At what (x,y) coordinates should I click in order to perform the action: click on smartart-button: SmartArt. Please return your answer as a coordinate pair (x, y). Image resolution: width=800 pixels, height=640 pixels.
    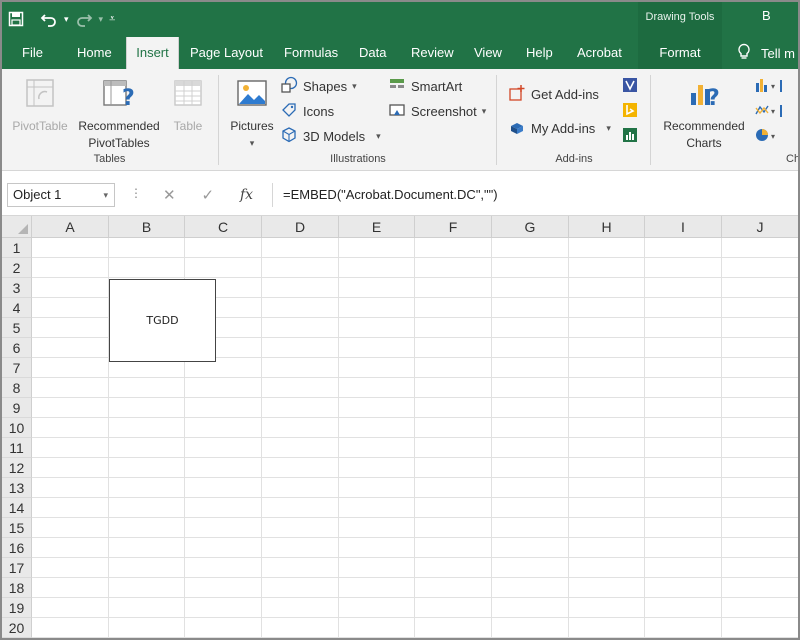
    Looking at the image, I should click on (425, 86).